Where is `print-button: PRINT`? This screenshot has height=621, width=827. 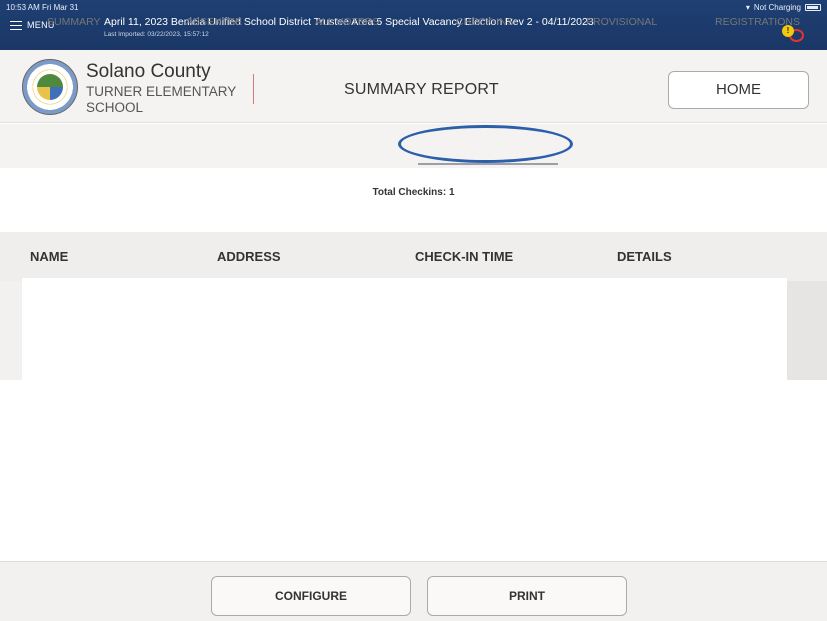
print-button: PRINT is located at coordinates (527, 596).